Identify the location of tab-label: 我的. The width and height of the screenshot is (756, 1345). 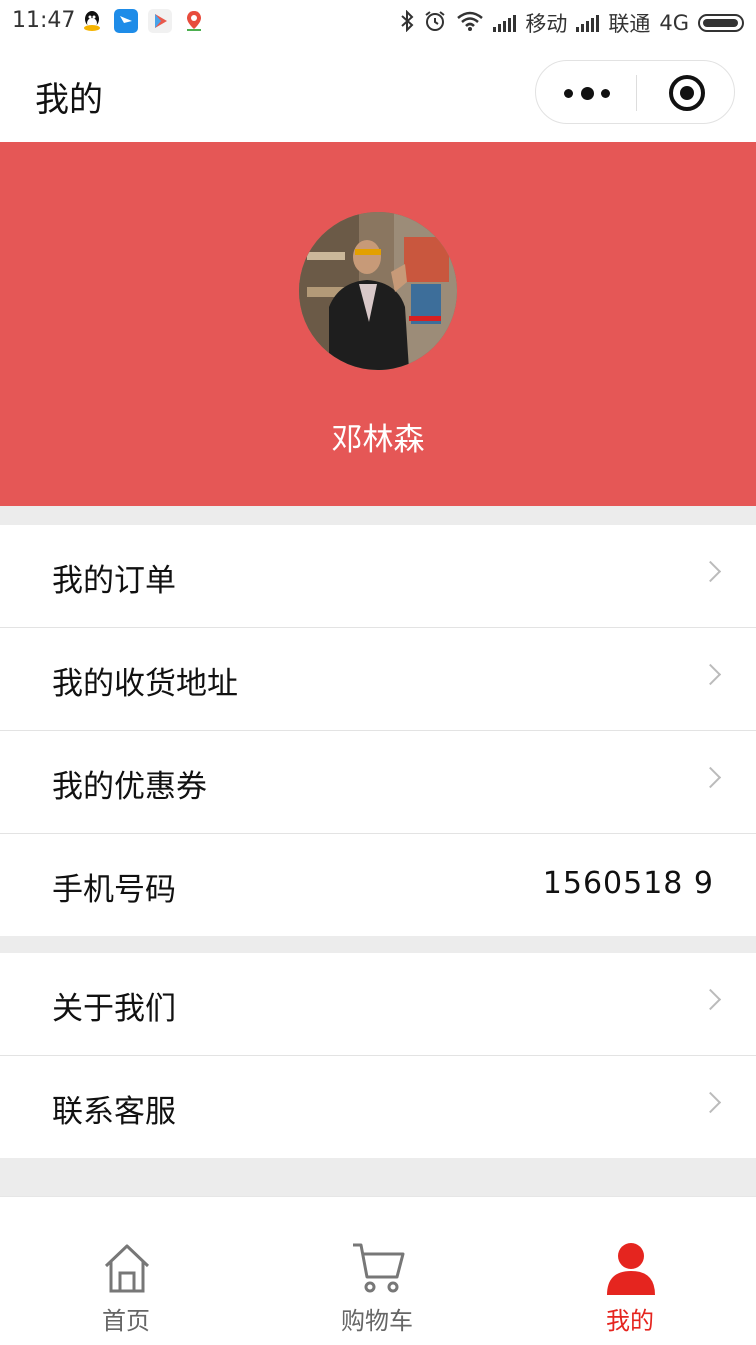
(630, 1321).